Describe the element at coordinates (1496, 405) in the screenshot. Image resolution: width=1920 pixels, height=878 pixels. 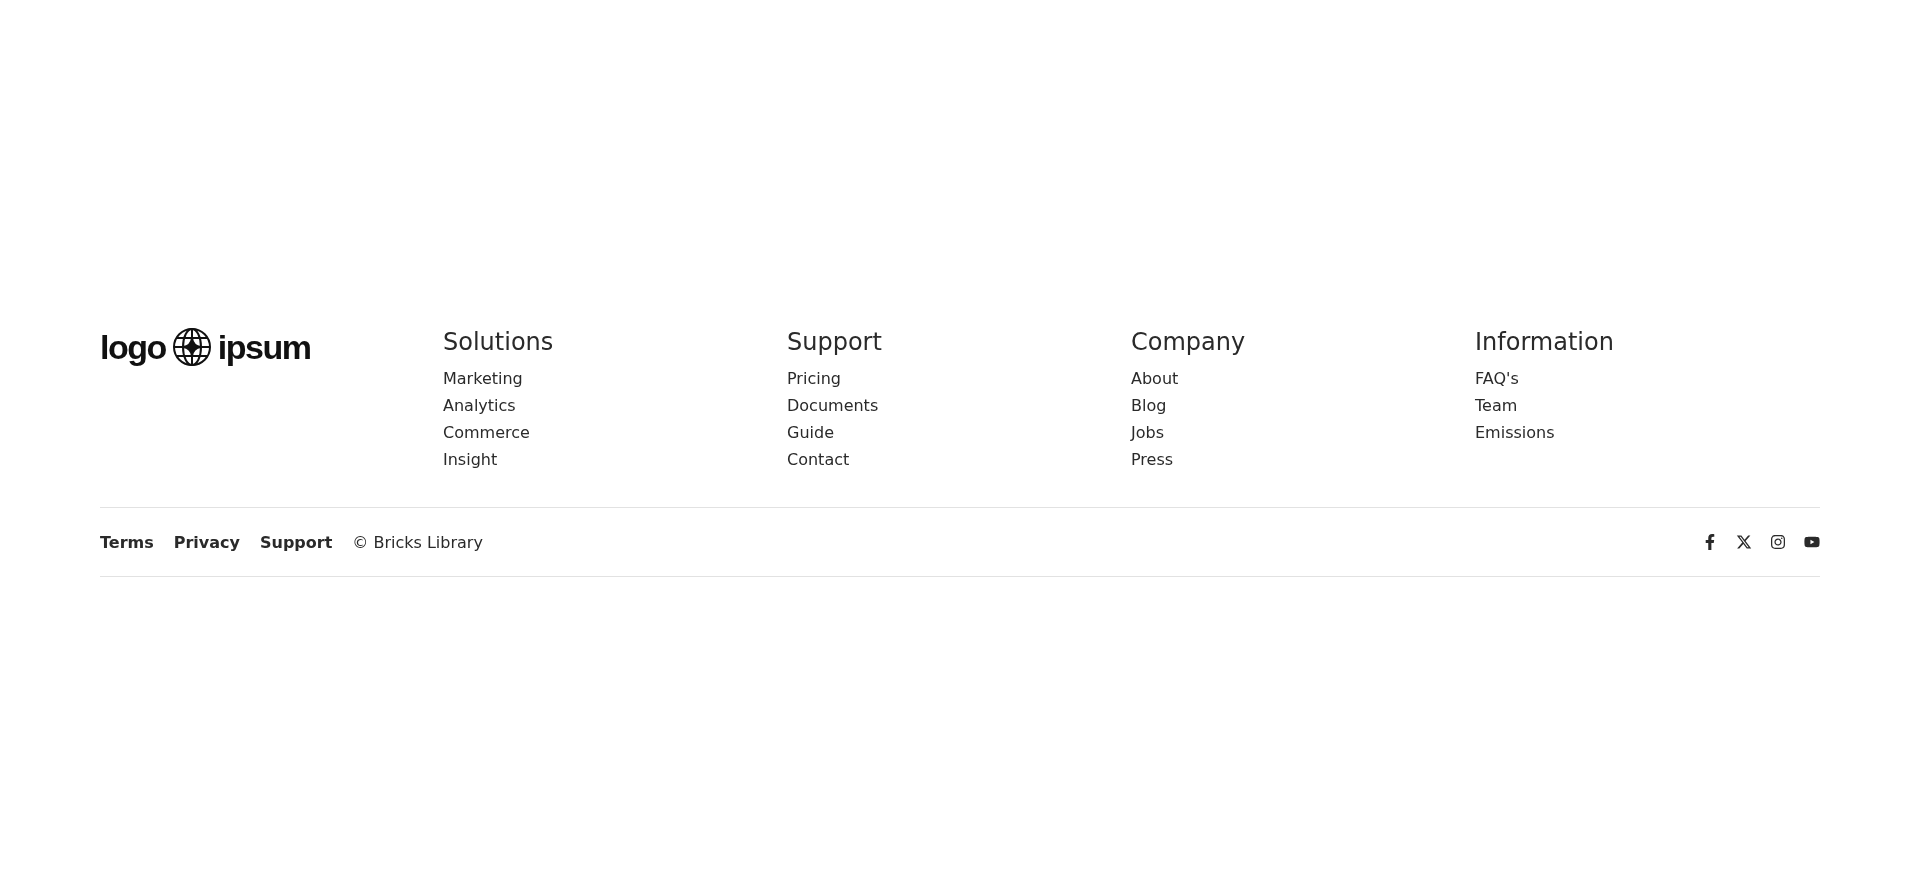
I see `footer-link: Team` at that location.